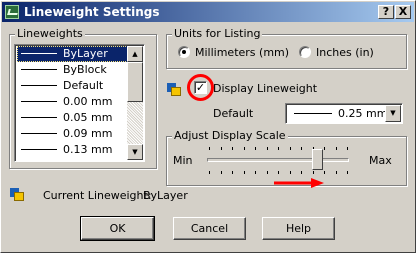 This screenshot has width=416, height=253. What do you see at coordinates (92, 12) in the screenshot?
I see `window-title: Lineweight Settings` at bounding box center [92, 12].